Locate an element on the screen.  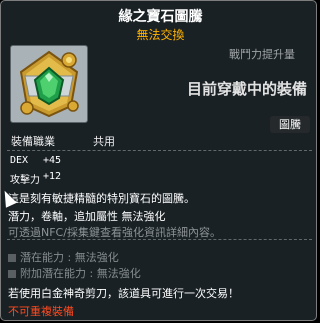
reequip-warning: 不可重複裝備 is located at coordinates (41, 311).